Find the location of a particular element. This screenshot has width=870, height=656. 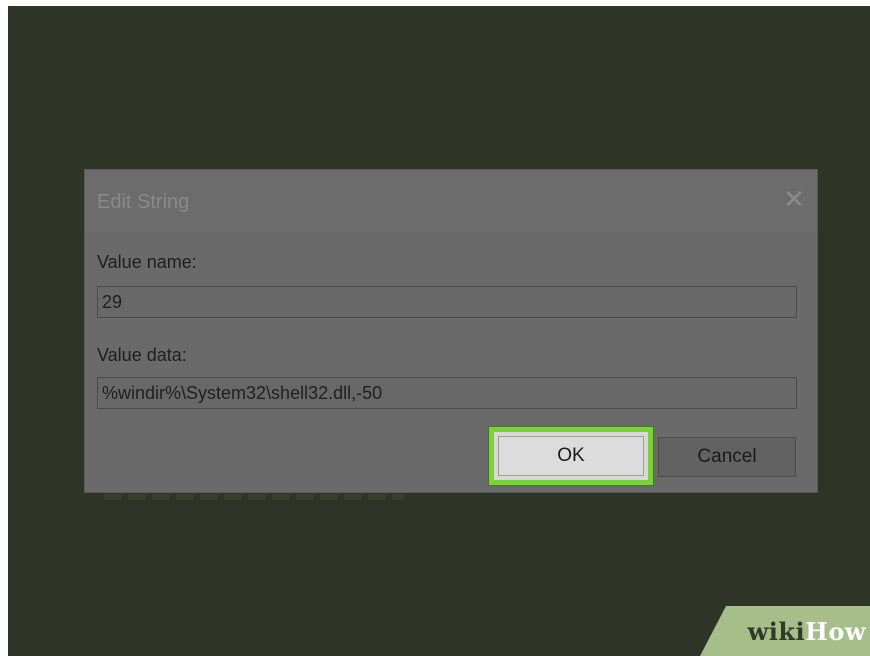

dialog-titlebar: Edit String ✕ is located at coordinates (451, 201).